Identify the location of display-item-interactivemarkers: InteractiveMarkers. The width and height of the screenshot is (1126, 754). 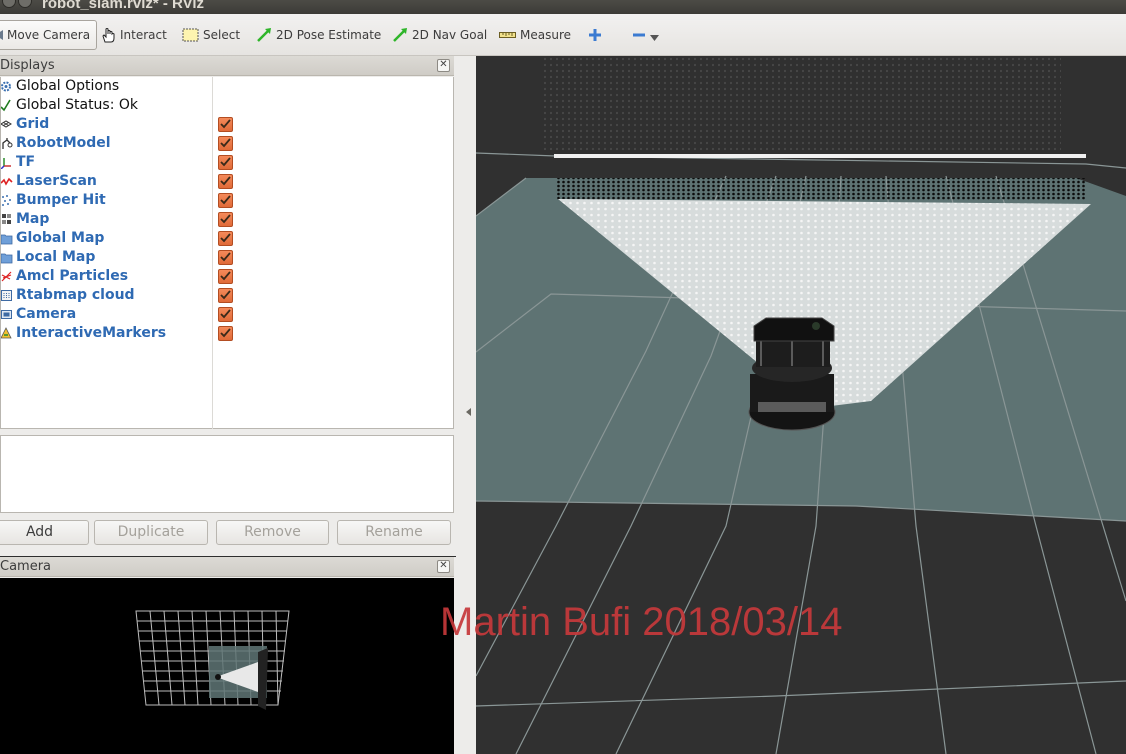
(227, 333).